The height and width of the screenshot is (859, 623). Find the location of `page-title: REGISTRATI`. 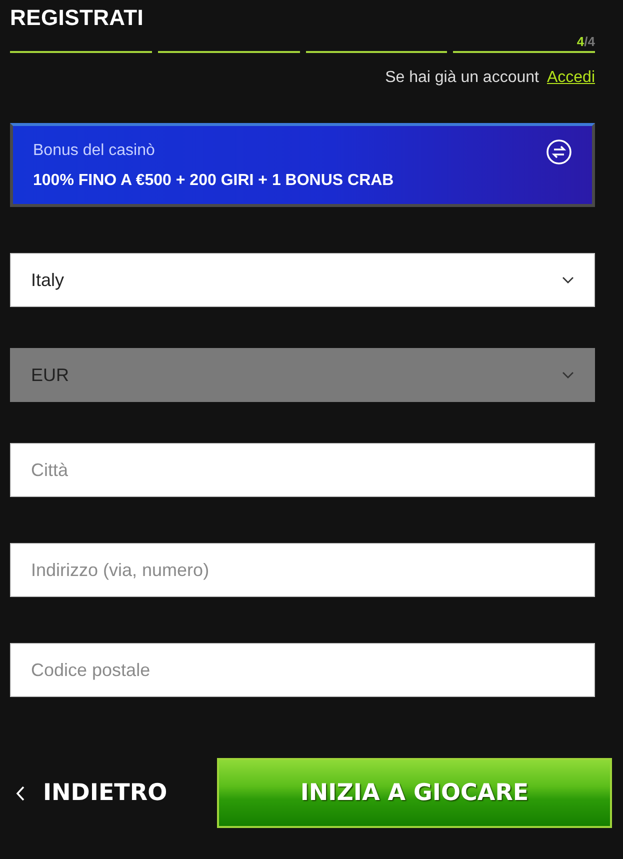

page-title: REGISTRATI is located at coordinates (77, 18).